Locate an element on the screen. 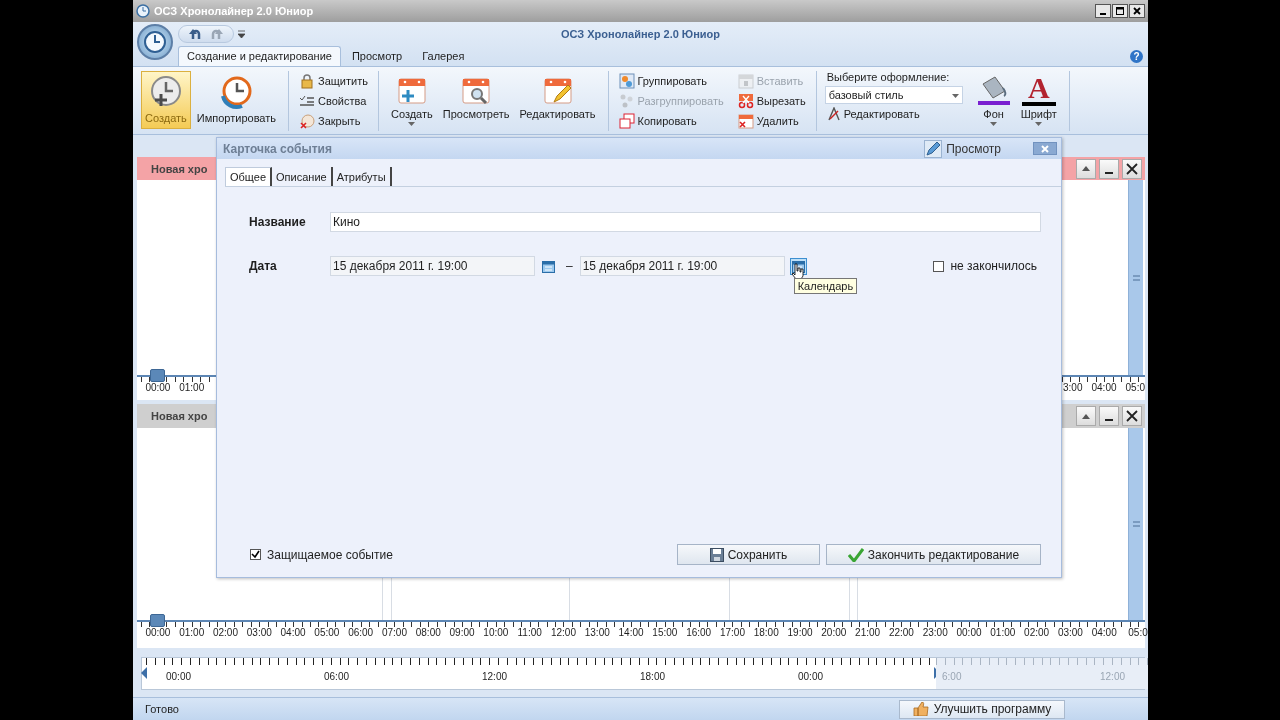  undo-icon is located at coordinates (196, 34).